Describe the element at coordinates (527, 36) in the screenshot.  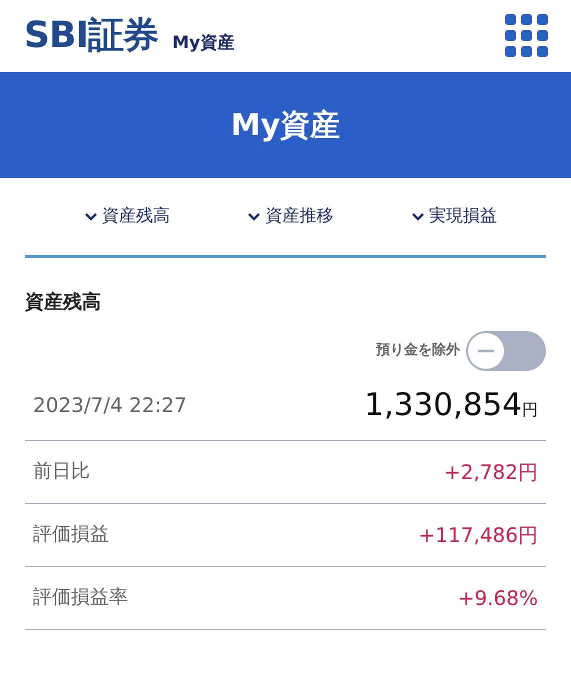
I see `grid-menu-icon` at that location.